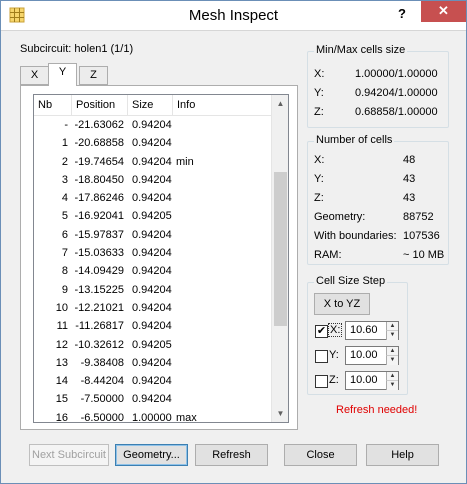 Image resolution: width=467 pixels, height=484 pixels. What do you see at coordinates (34, 75) in the screenshot?
I see `tab-x: X` at bounding box center [34, 75].